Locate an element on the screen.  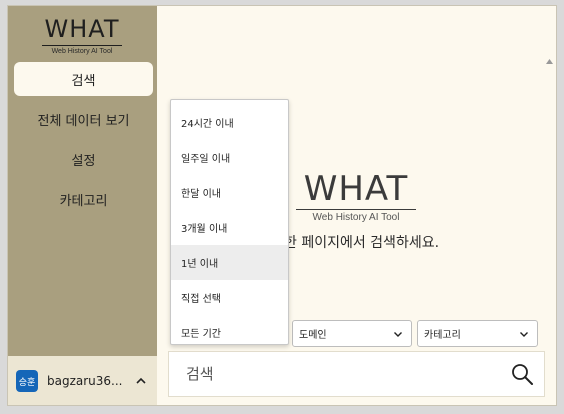
avatar: 승훈 is located at coordinates (27, 381).